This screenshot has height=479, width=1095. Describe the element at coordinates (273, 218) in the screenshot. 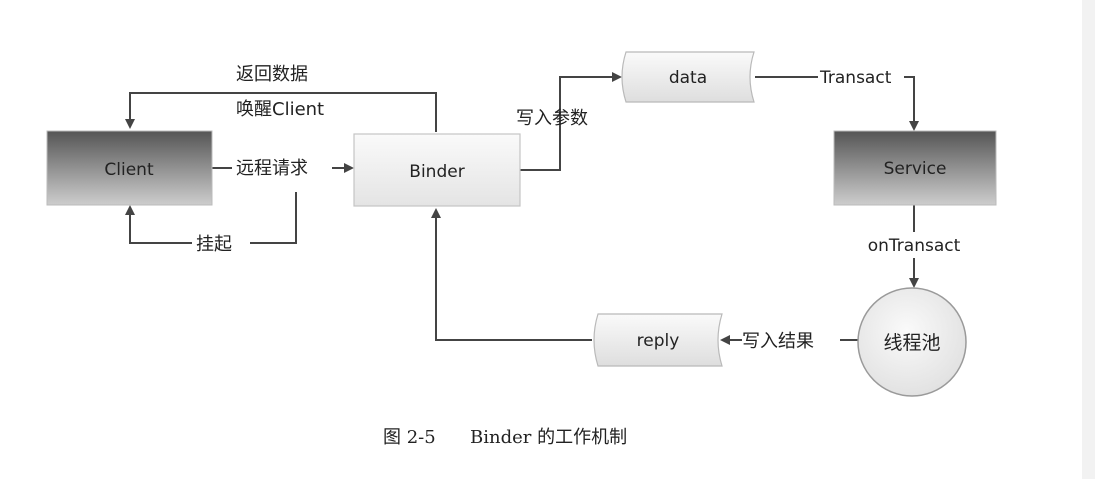

I see `suspend-arrow-right` at that location.